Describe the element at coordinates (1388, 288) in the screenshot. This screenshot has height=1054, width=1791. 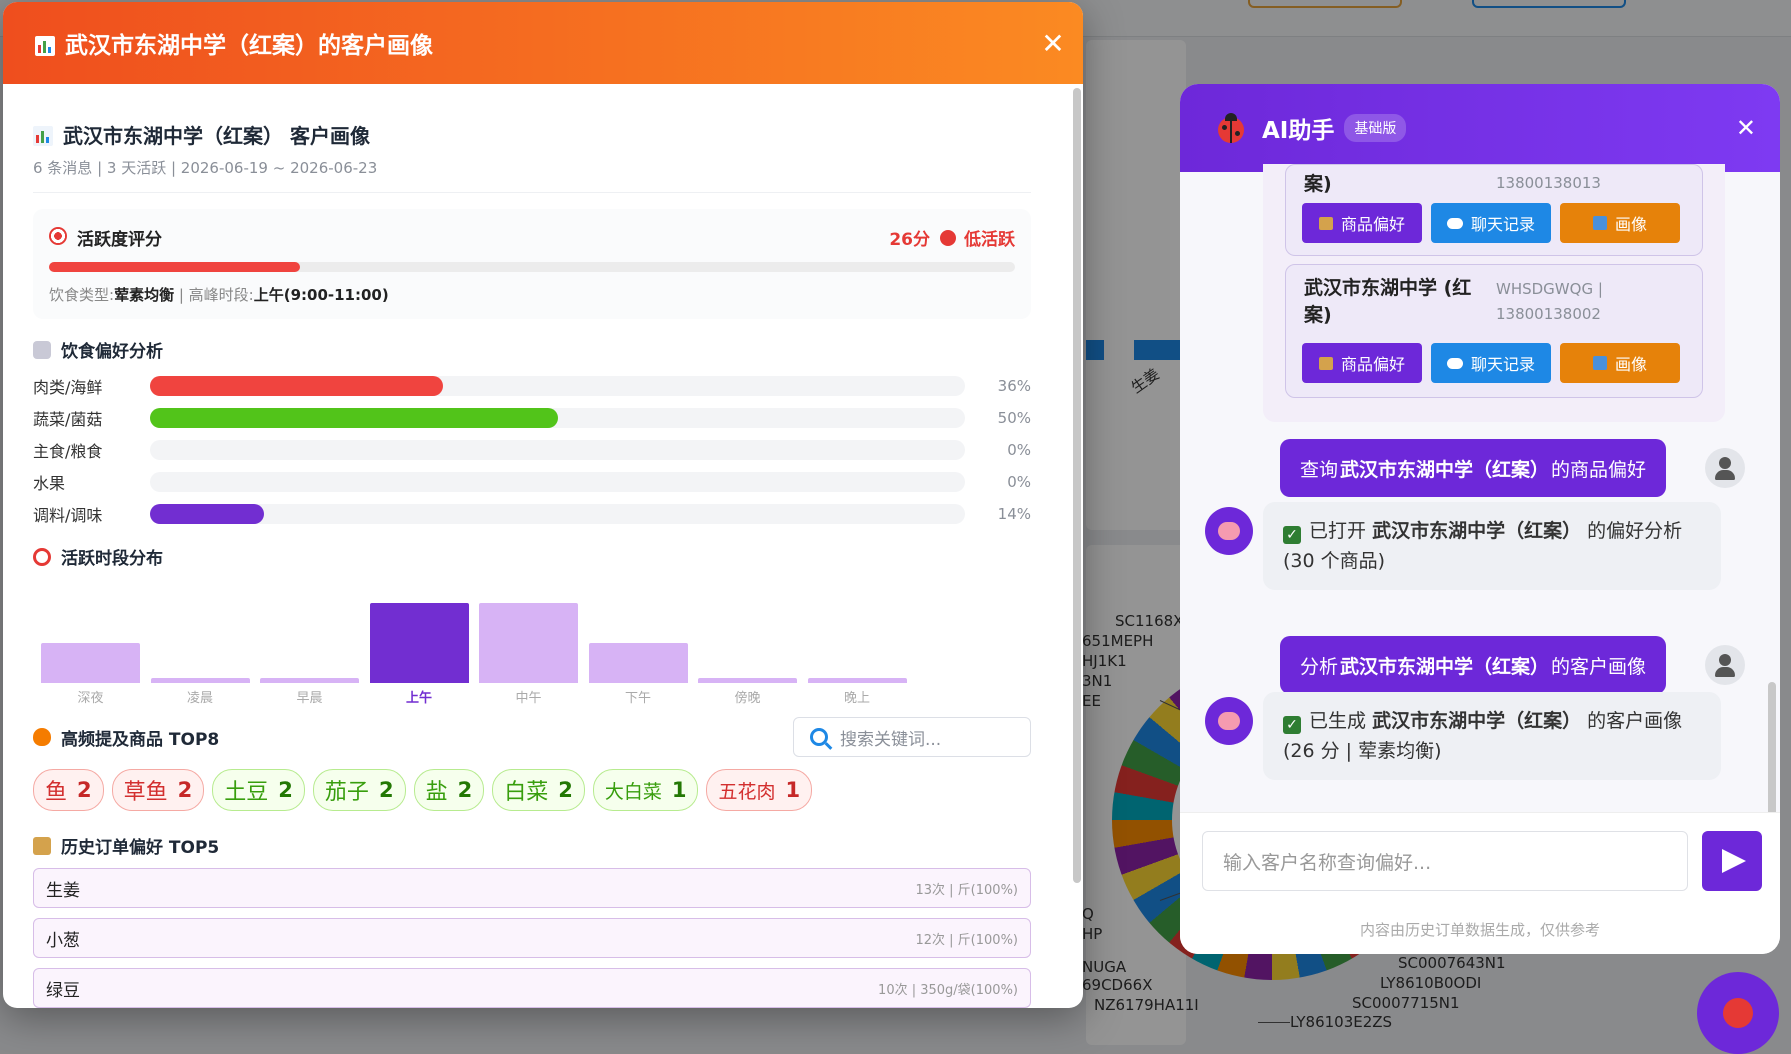
I see `customer-name-line: 武汉市东湖中学 (红` at that location.